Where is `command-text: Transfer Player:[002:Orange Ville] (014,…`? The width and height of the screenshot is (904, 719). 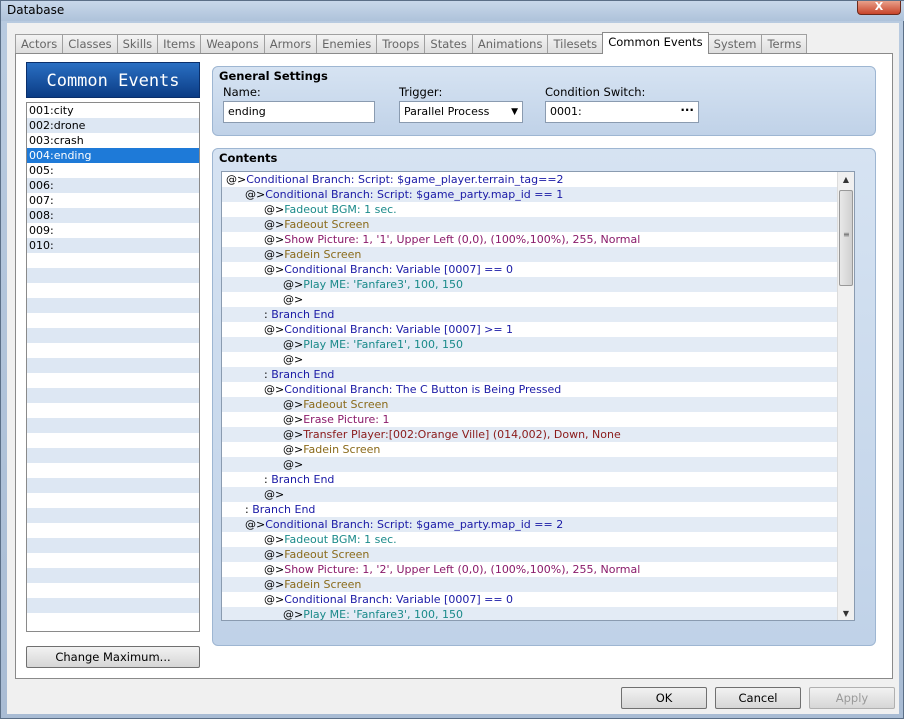
command-text: Transfer Player:[002:Orange Ville] (014,… is located at coordinates (462, 434).